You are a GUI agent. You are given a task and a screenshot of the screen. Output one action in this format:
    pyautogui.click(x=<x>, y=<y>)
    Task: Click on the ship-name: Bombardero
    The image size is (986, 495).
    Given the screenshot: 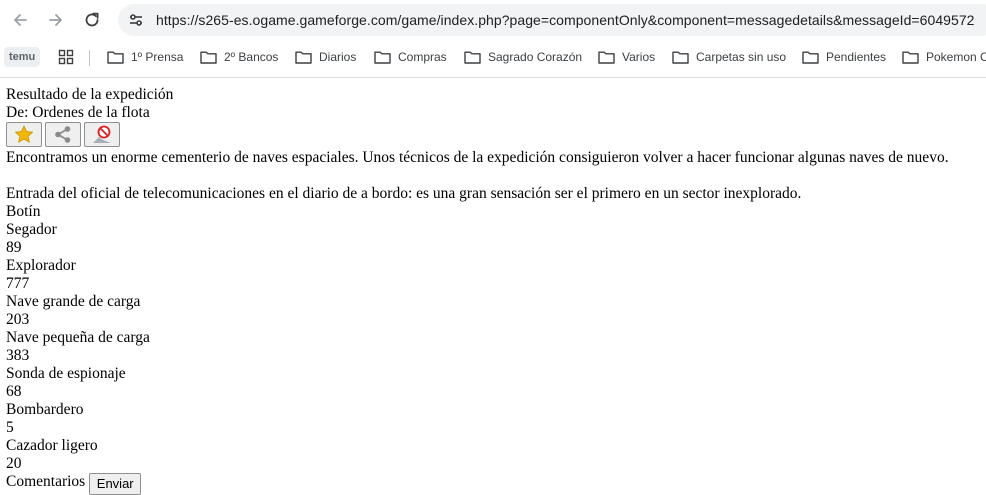 What is the action you would take?
    pyautogui.click(x=45, y=409)
    